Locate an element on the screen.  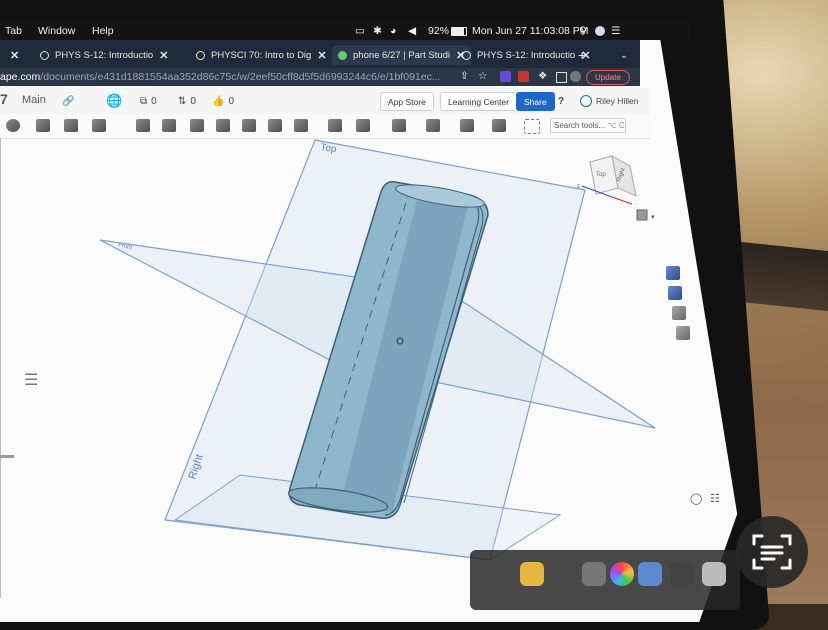
messages-icon: ☷ is located at coordinates (715, 498).